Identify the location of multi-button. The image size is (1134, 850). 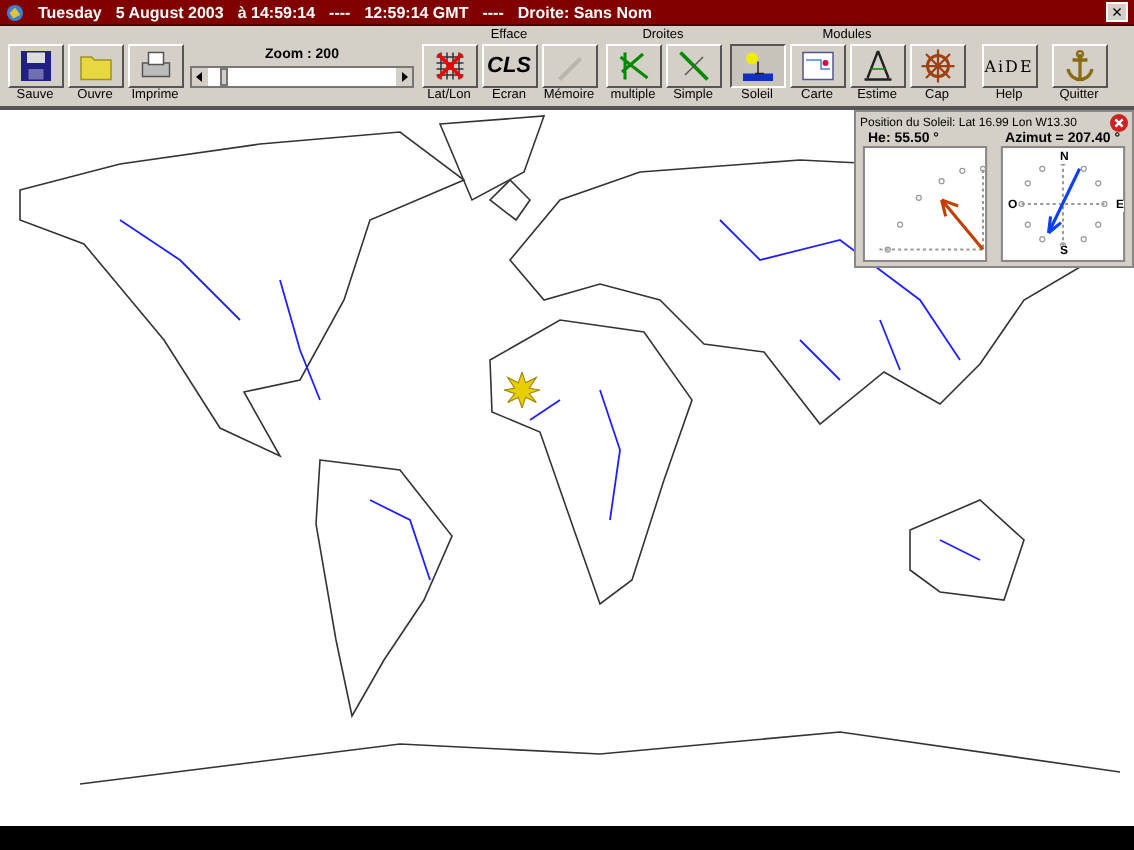
(633, 66).